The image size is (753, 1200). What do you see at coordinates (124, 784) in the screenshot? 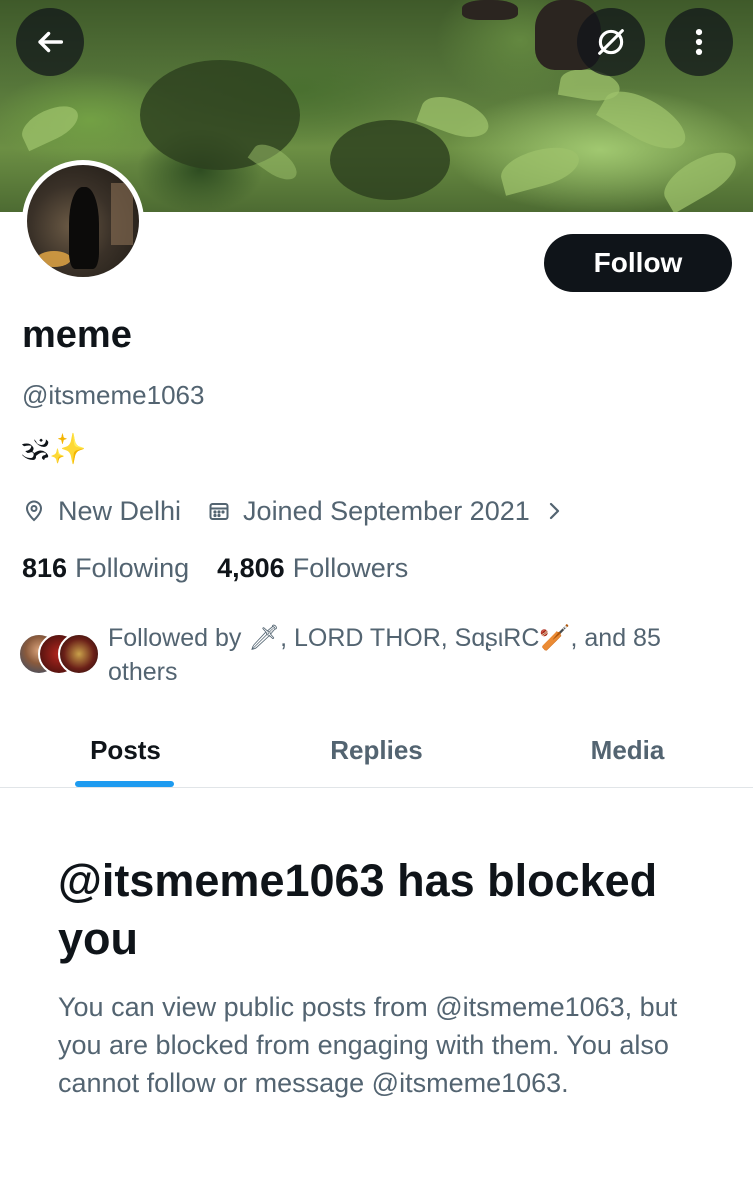
I see `active-tab-indicator` at bounding box center [124, 784].